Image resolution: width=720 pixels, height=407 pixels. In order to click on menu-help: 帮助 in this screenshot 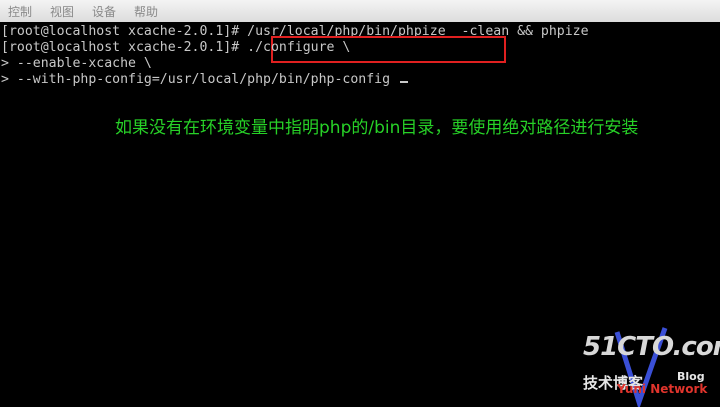, I will do `click(147, 11)`.